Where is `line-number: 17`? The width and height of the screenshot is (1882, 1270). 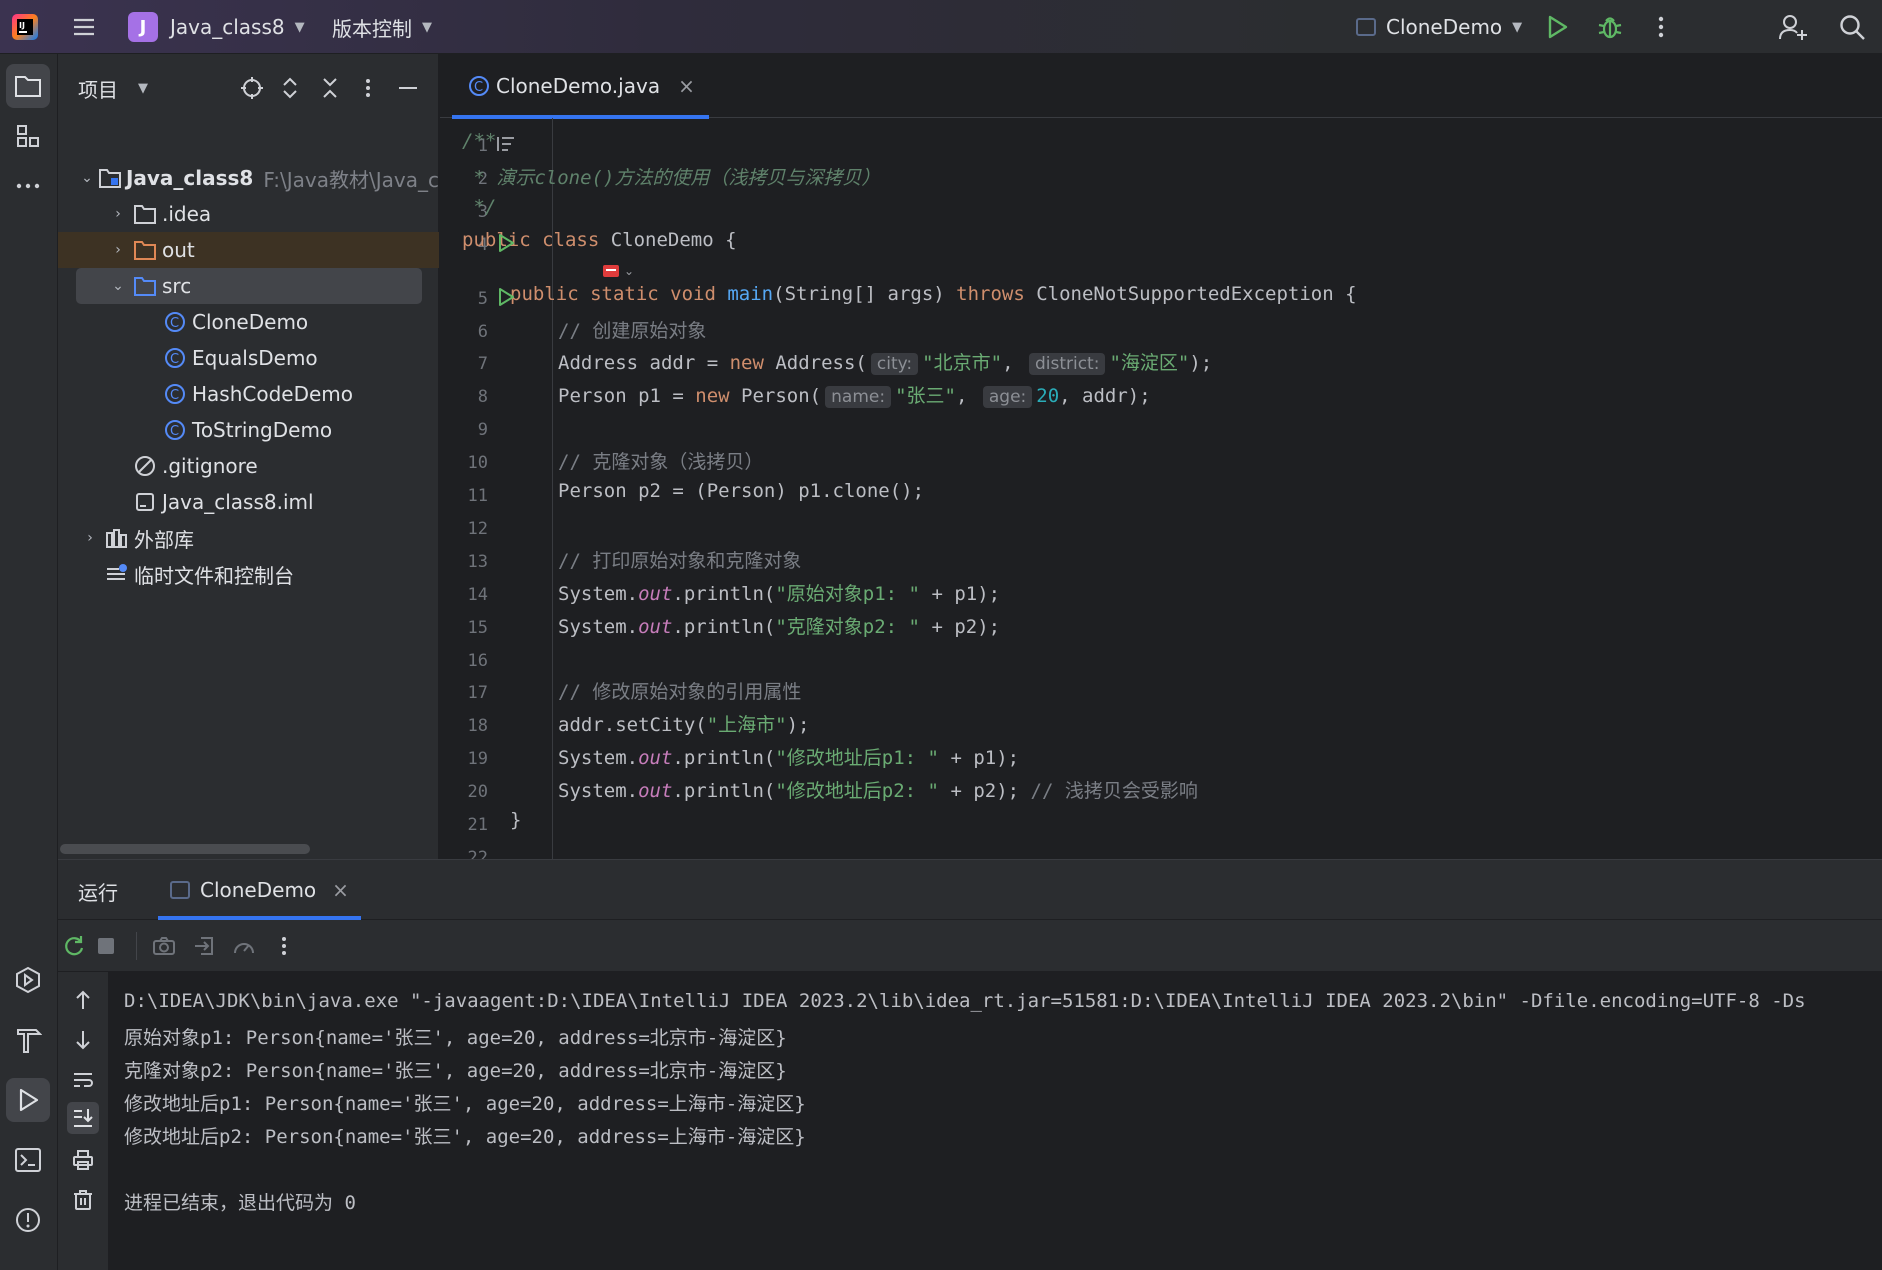 line-number: 17 is located at coordinates (477, 693).